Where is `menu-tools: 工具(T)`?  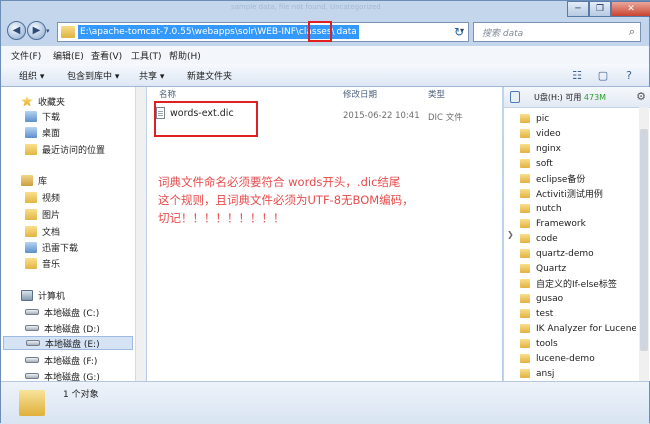
menu-tools: 工具(T) is located at coordinates (146, 55).